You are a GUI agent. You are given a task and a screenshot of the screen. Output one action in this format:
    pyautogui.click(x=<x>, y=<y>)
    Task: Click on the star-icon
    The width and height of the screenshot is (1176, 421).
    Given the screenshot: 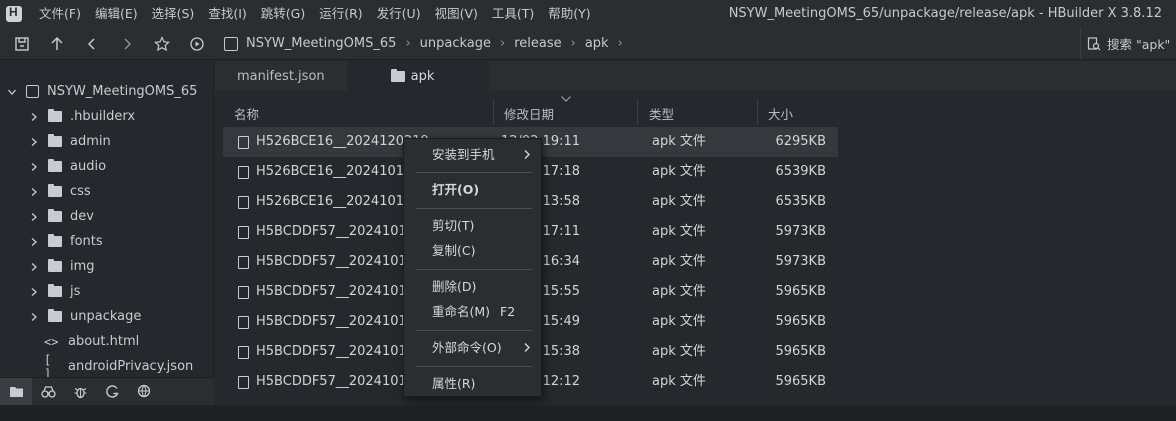 What is the action you would take?
    pyautogui.click(x=162, y=44)
    